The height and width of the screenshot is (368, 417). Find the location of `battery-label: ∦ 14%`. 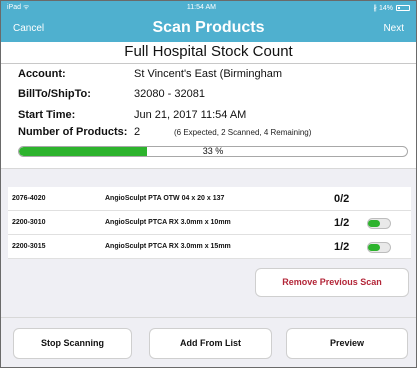

battery-label: ∦ 14% is located at coordinates (383, 8).